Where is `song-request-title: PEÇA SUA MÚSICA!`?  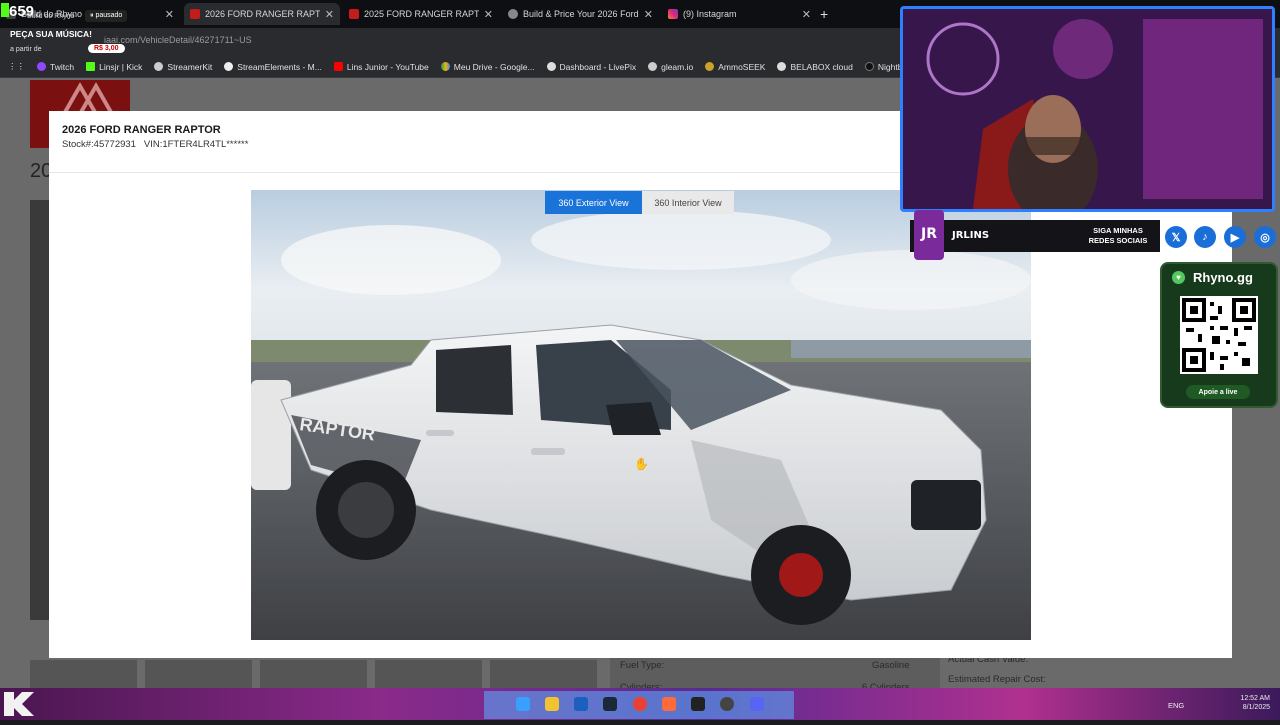
song-request-title: PEÇA SUA MÚSICA! is located at coordinates (51, 34).